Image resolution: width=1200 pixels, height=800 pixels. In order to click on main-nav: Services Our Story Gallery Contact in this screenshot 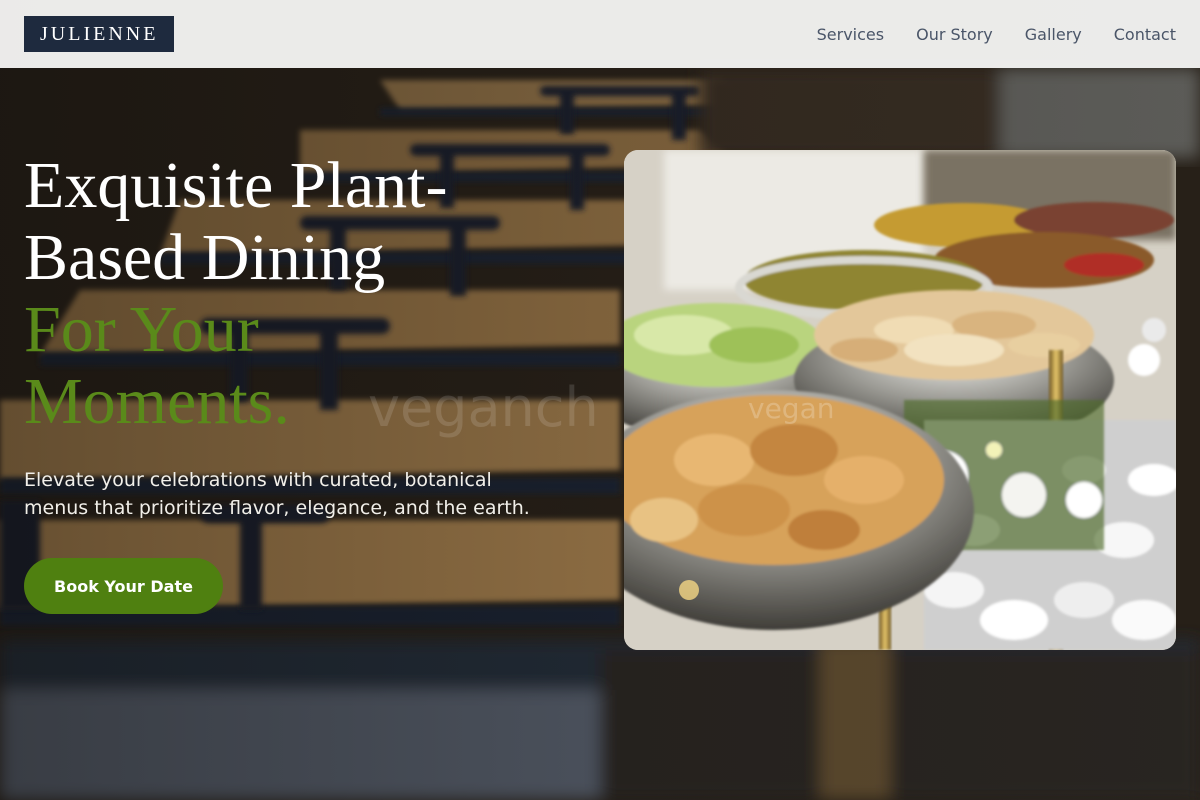, I will do `click(980, 34)`.